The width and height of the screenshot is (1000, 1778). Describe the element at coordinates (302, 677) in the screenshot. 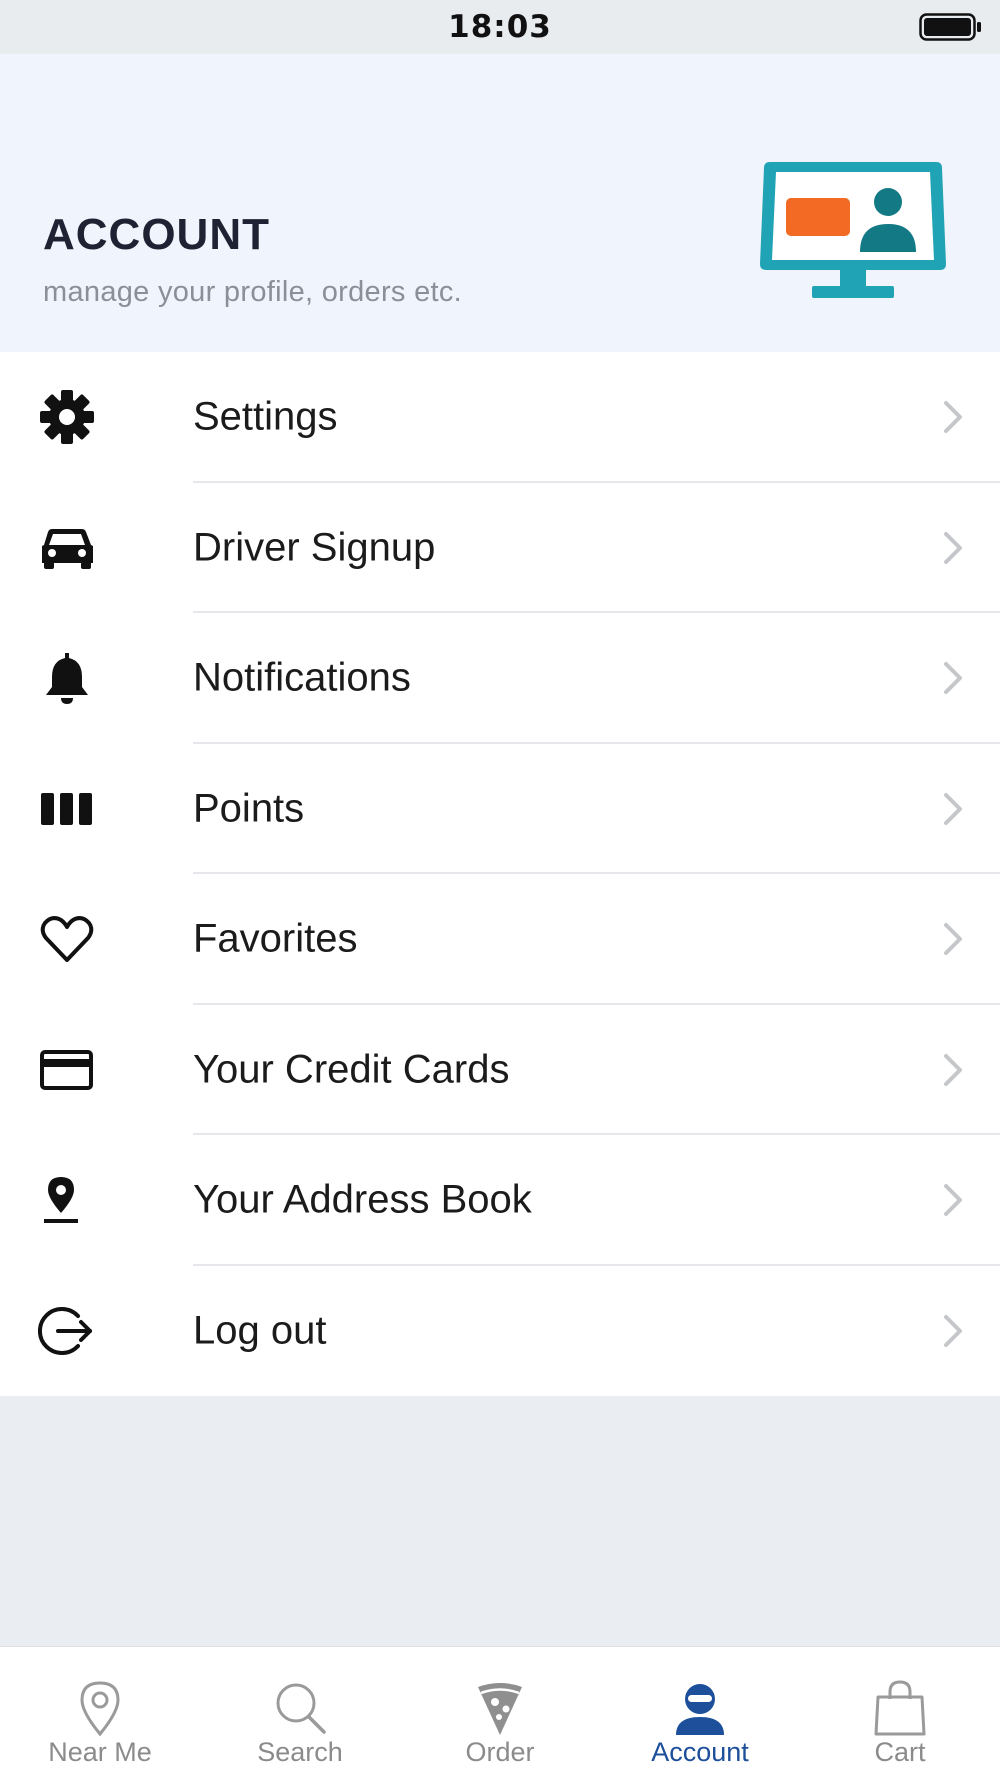

I see `menu-item-label: Notifications` at that location.